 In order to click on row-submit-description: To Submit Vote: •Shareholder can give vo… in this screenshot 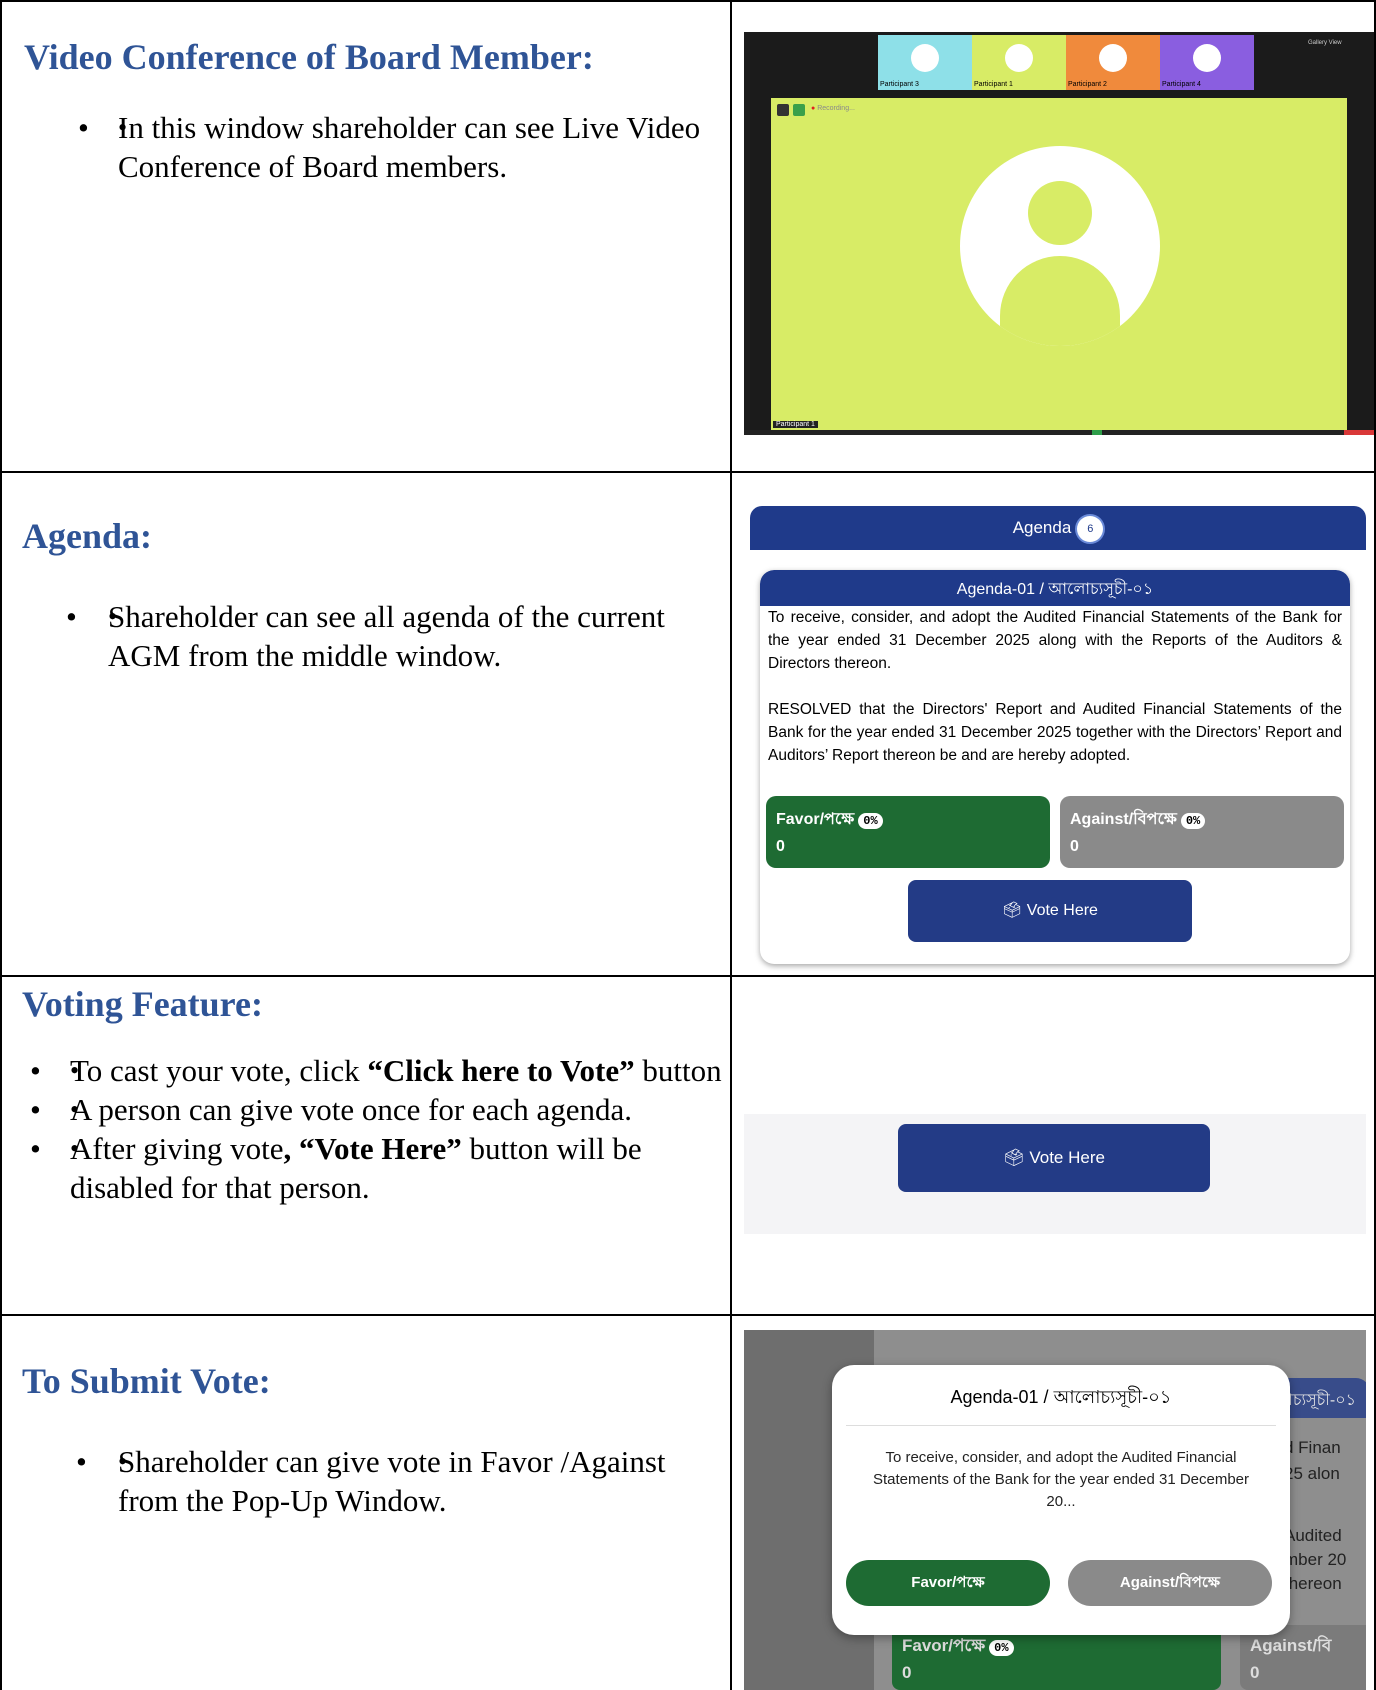, I will do `click(374, 1440)`.